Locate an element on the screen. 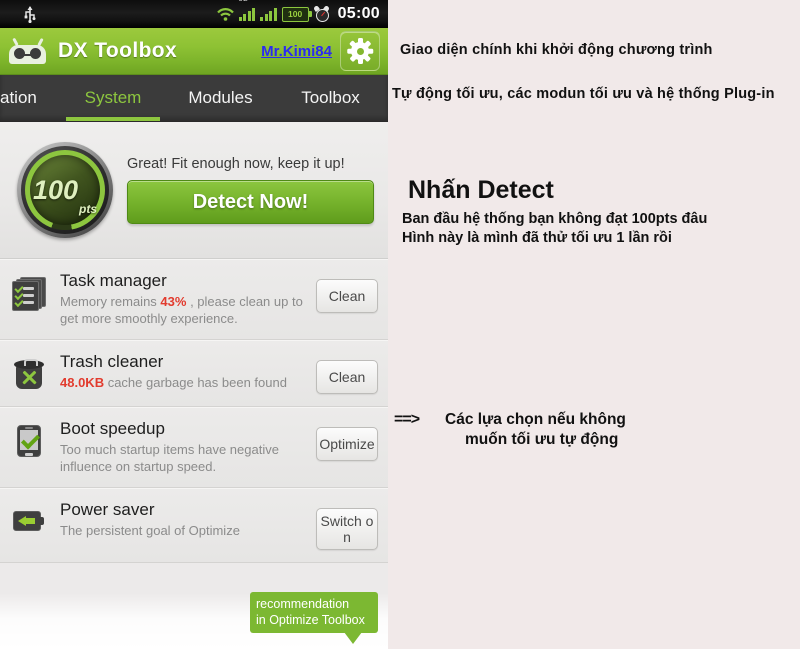  row-subtitle: 48.0KB cache garbage has been found is located at coordinates (185, 382).